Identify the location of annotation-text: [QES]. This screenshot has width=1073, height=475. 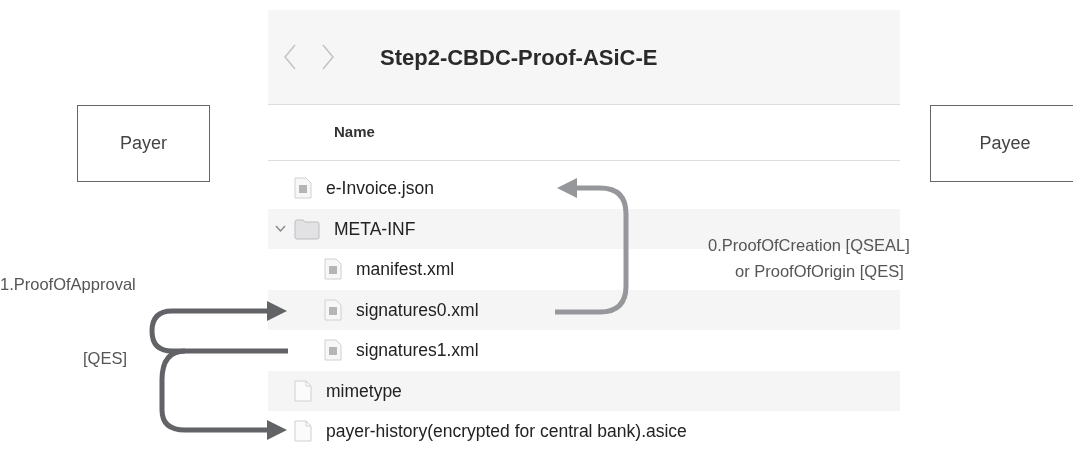
(105, 358).